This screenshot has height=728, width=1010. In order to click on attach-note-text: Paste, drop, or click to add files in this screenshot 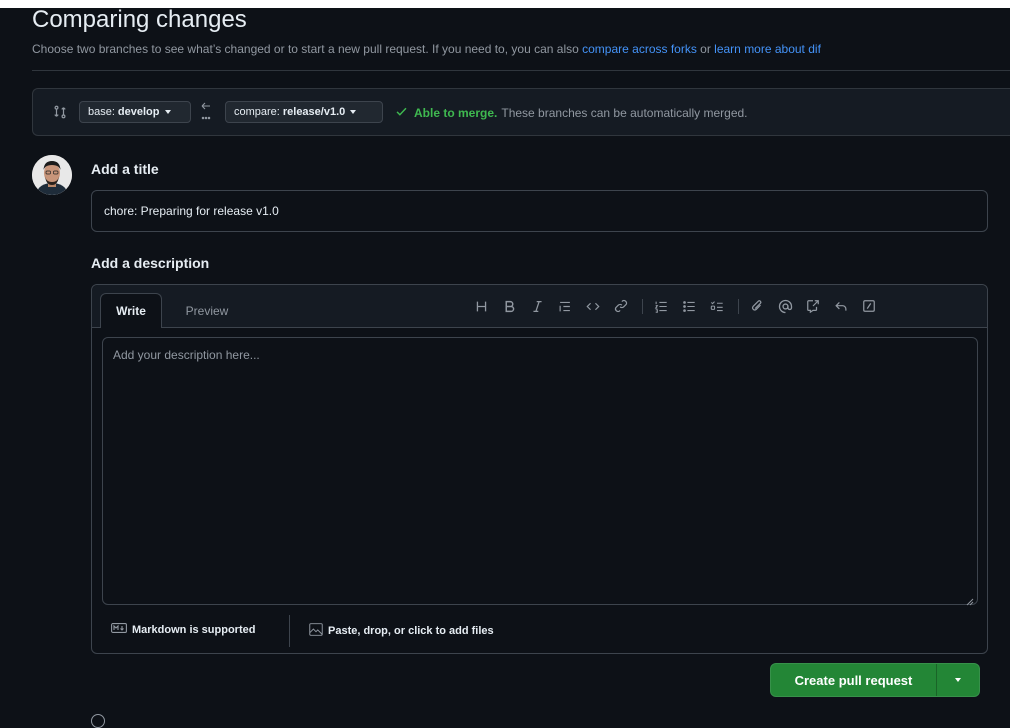, I will do `click(411, 631)`.